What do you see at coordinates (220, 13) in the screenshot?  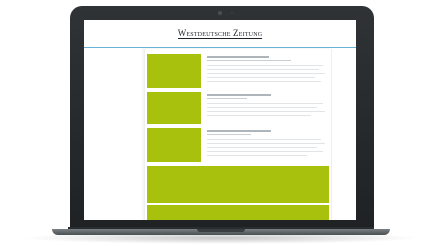 I see `camera-icon` at bounding box center [220, 13].